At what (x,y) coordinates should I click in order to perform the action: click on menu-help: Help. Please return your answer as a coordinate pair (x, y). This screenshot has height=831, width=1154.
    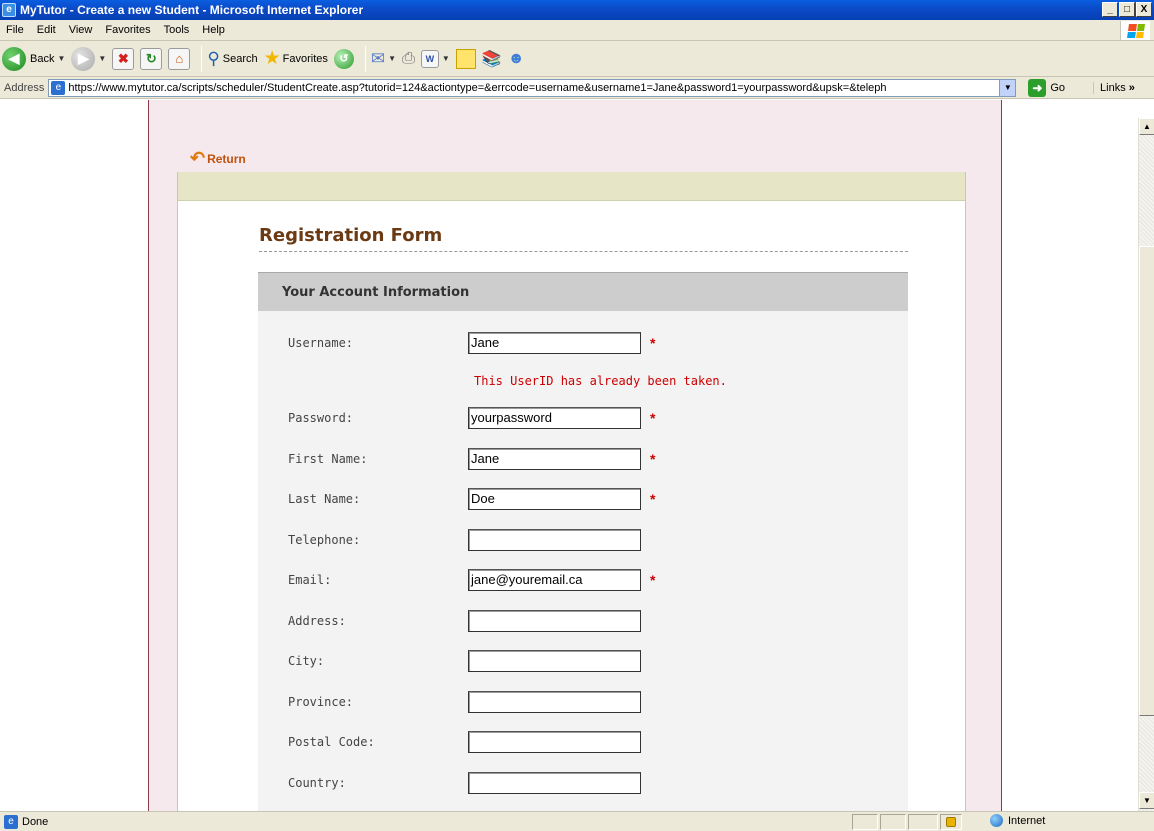
    Looking at the image, I should click on (213, 30).